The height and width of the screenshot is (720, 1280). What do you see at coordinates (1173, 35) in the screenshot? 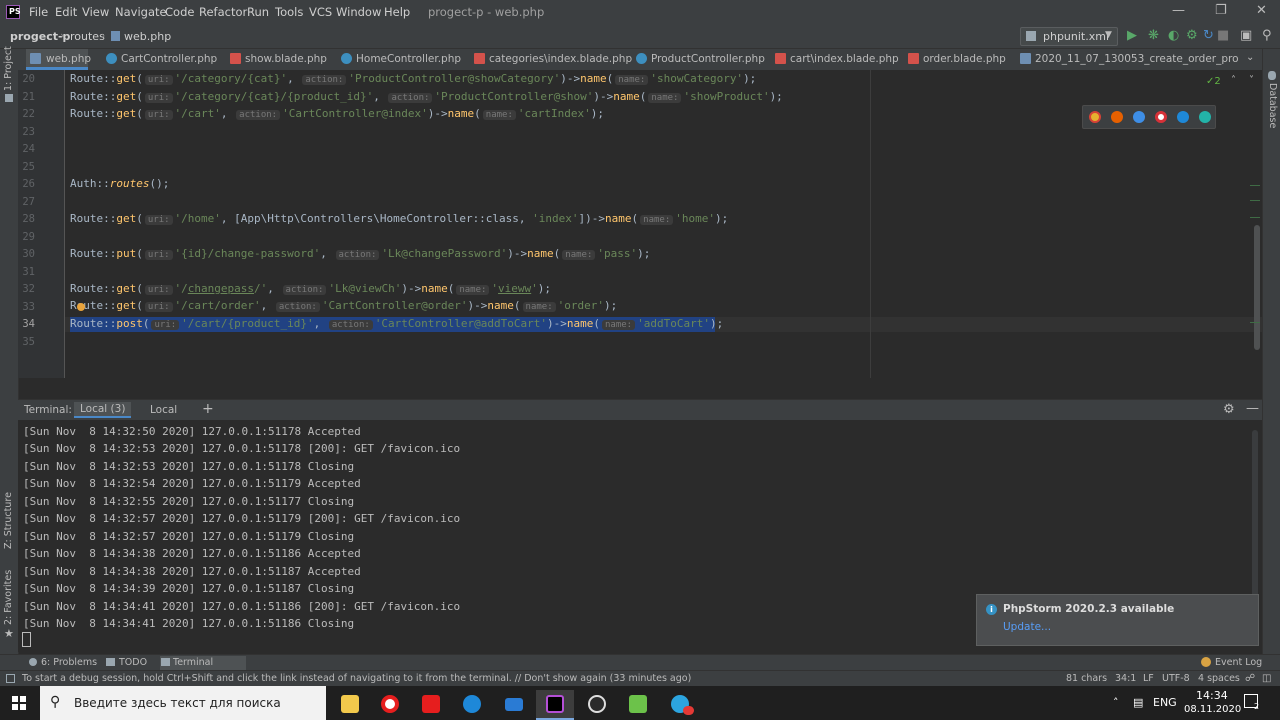
I see `coverage-icon: ◐` at bounding box center [1173, 35].